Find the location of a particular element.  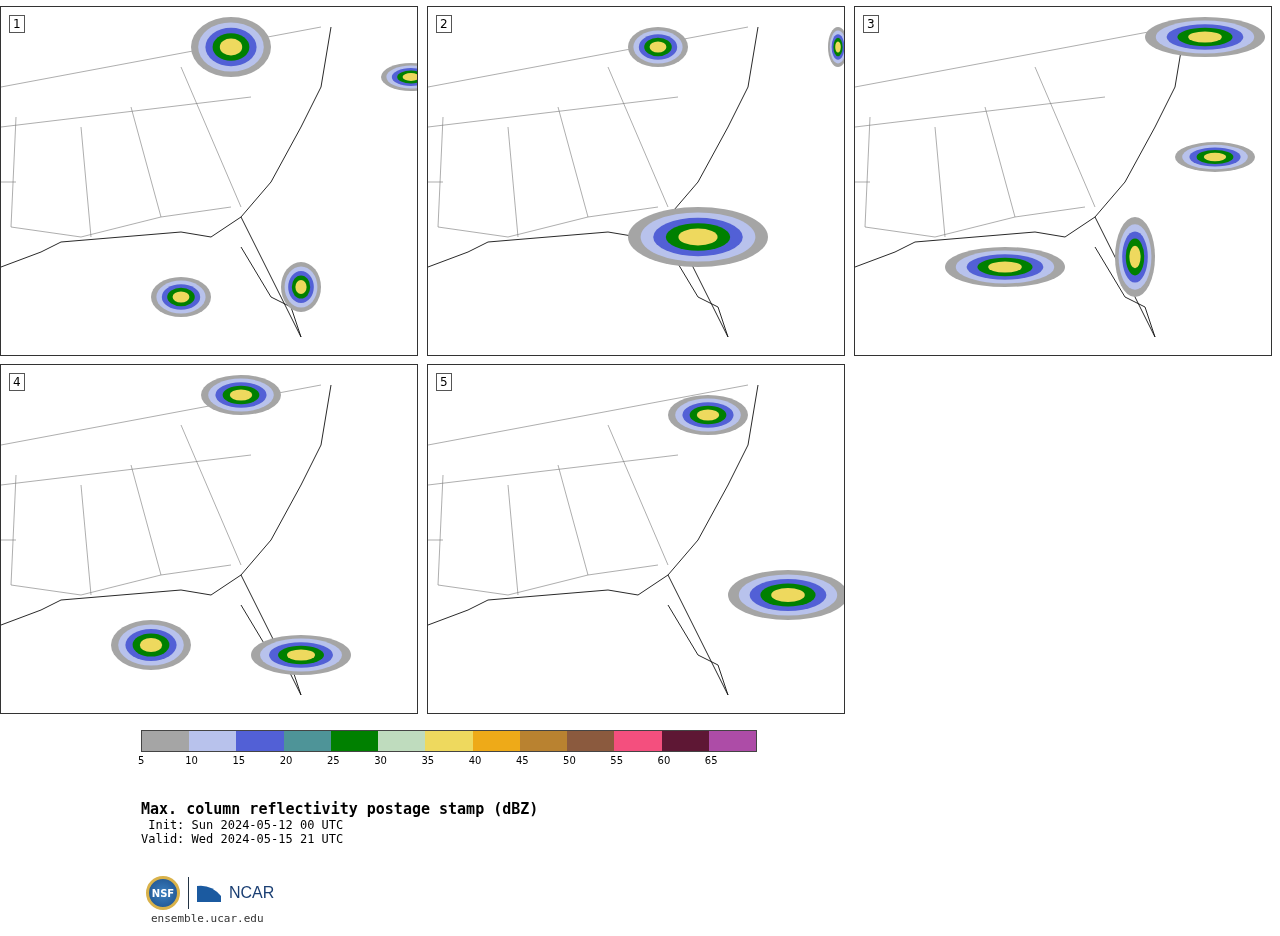

tick-label: 30 is located at coordinates (381, 760).